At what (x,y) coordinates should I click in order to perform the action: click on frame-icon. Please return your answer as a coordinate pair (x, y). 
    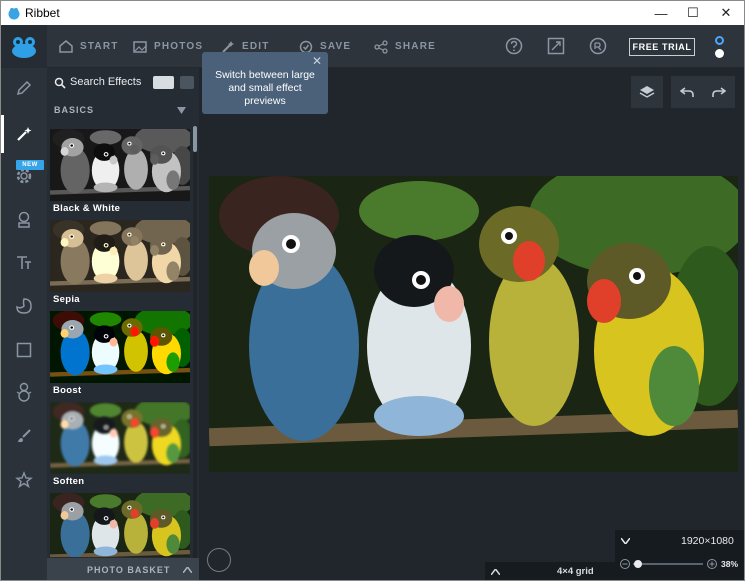
    Looking at the image, I should click on (24, 350).